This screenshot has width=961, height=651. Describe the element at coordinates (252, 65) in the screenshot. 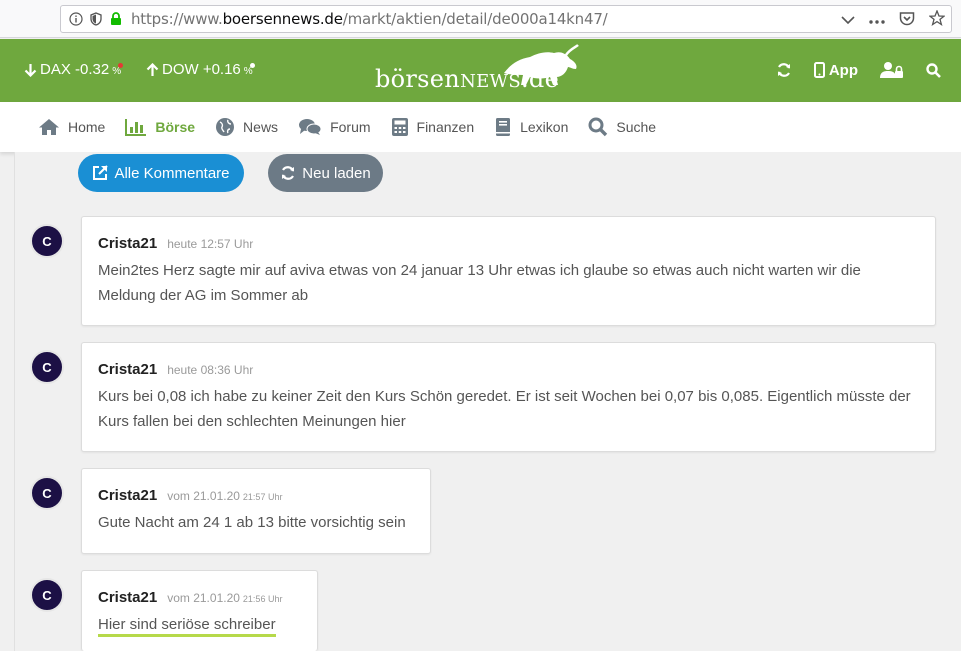

I see `dow-status-dot` at that location.